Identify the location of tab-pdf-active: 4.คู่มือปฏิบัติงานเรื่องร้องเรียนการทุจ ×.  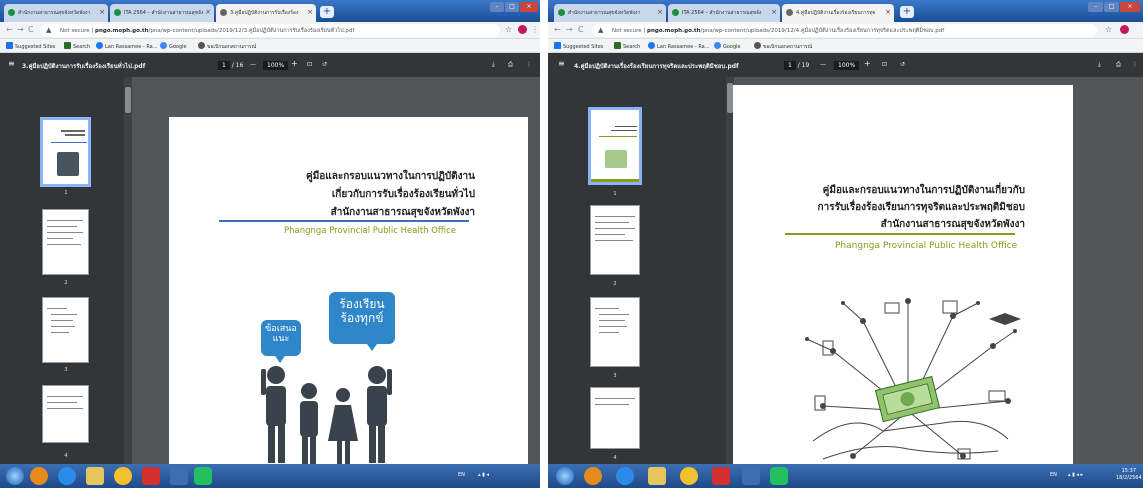
(838, 13).